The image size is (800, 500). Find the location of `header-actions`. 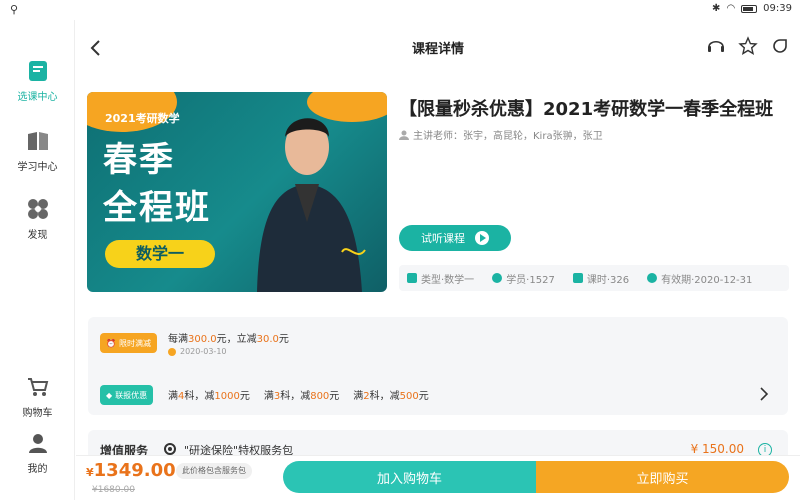

header-actions is located at coordinates (748, 46).